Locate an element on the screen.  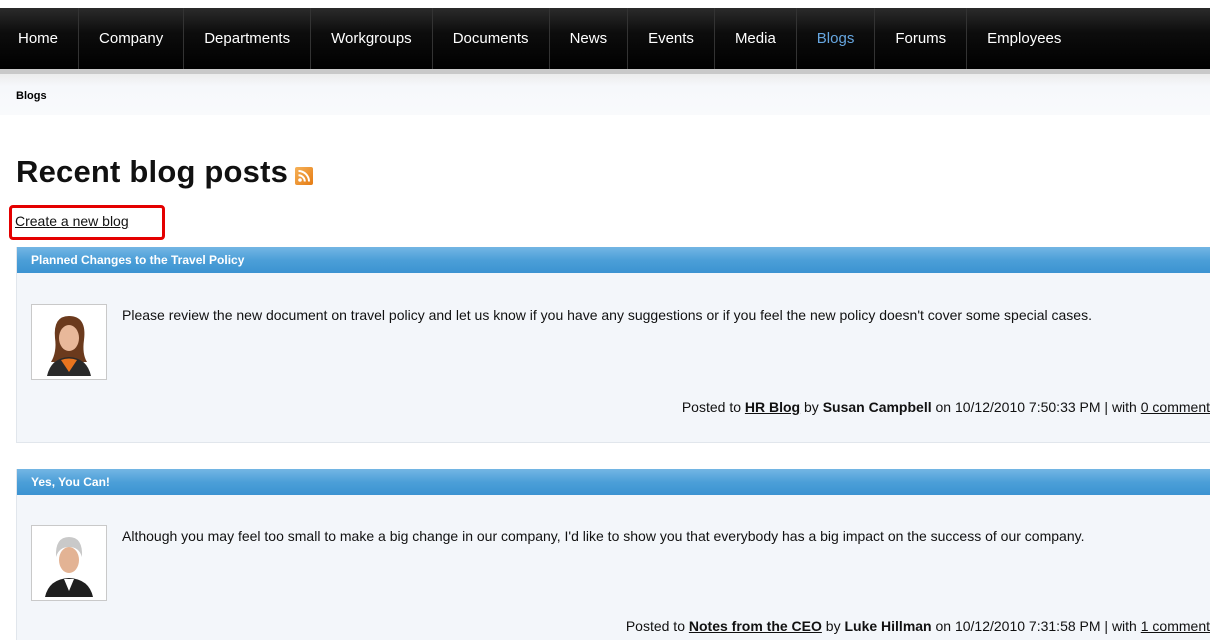
nav-item-media: Media is located at coordinates (756, 38).